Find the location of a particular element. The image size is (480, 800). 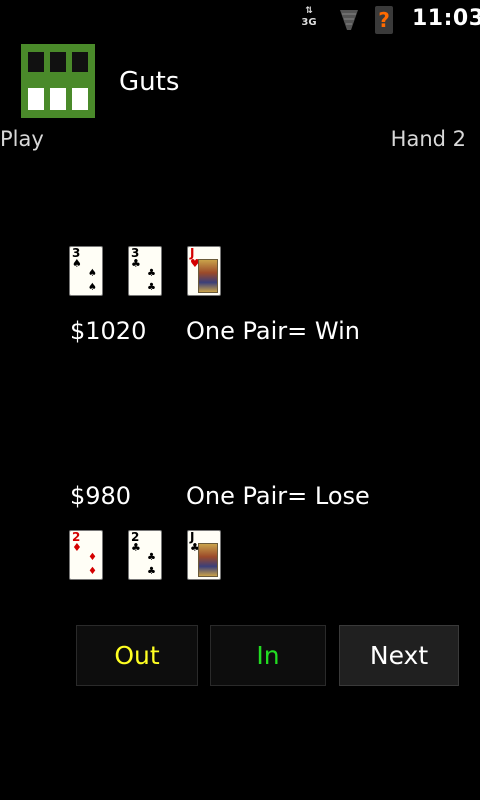

opponent-card-1: 3 ♠ ♠ ♠ is located at coordinates (86, 271).